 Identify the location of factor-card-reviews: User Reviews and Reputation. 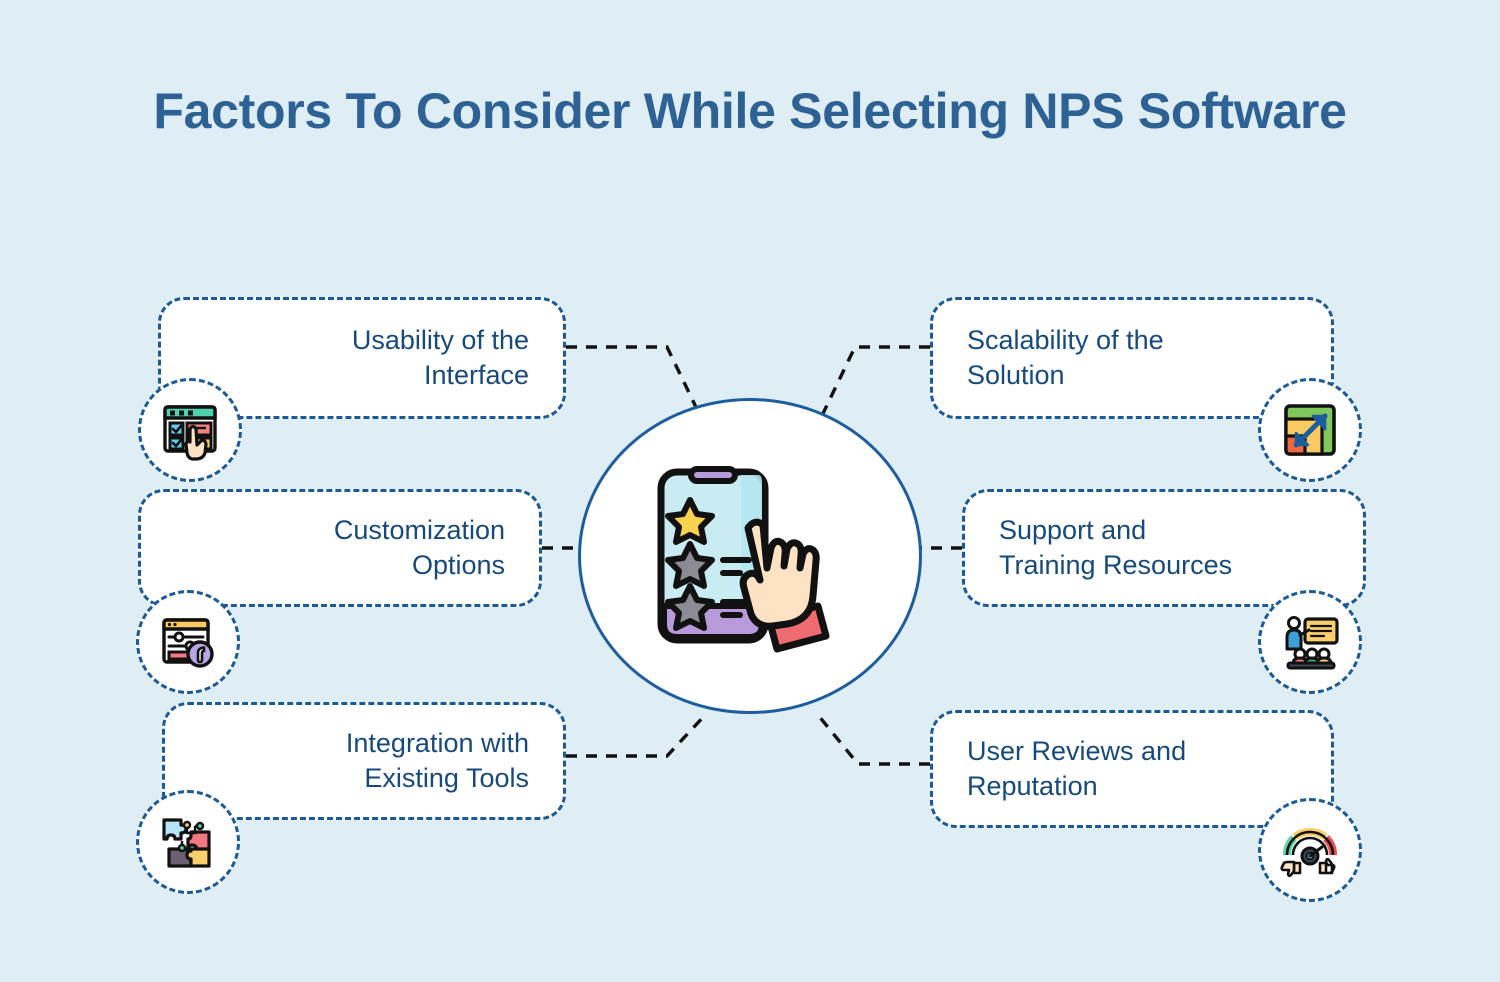
(1132, 769).